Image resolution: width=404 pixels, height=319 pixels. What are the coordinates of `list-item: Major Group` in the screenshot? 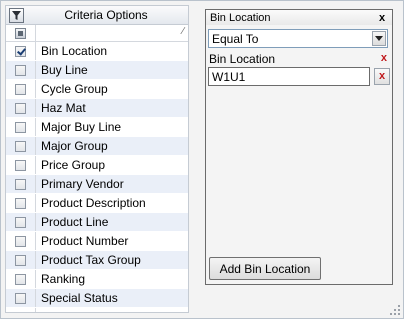 It's located at (97, 146).